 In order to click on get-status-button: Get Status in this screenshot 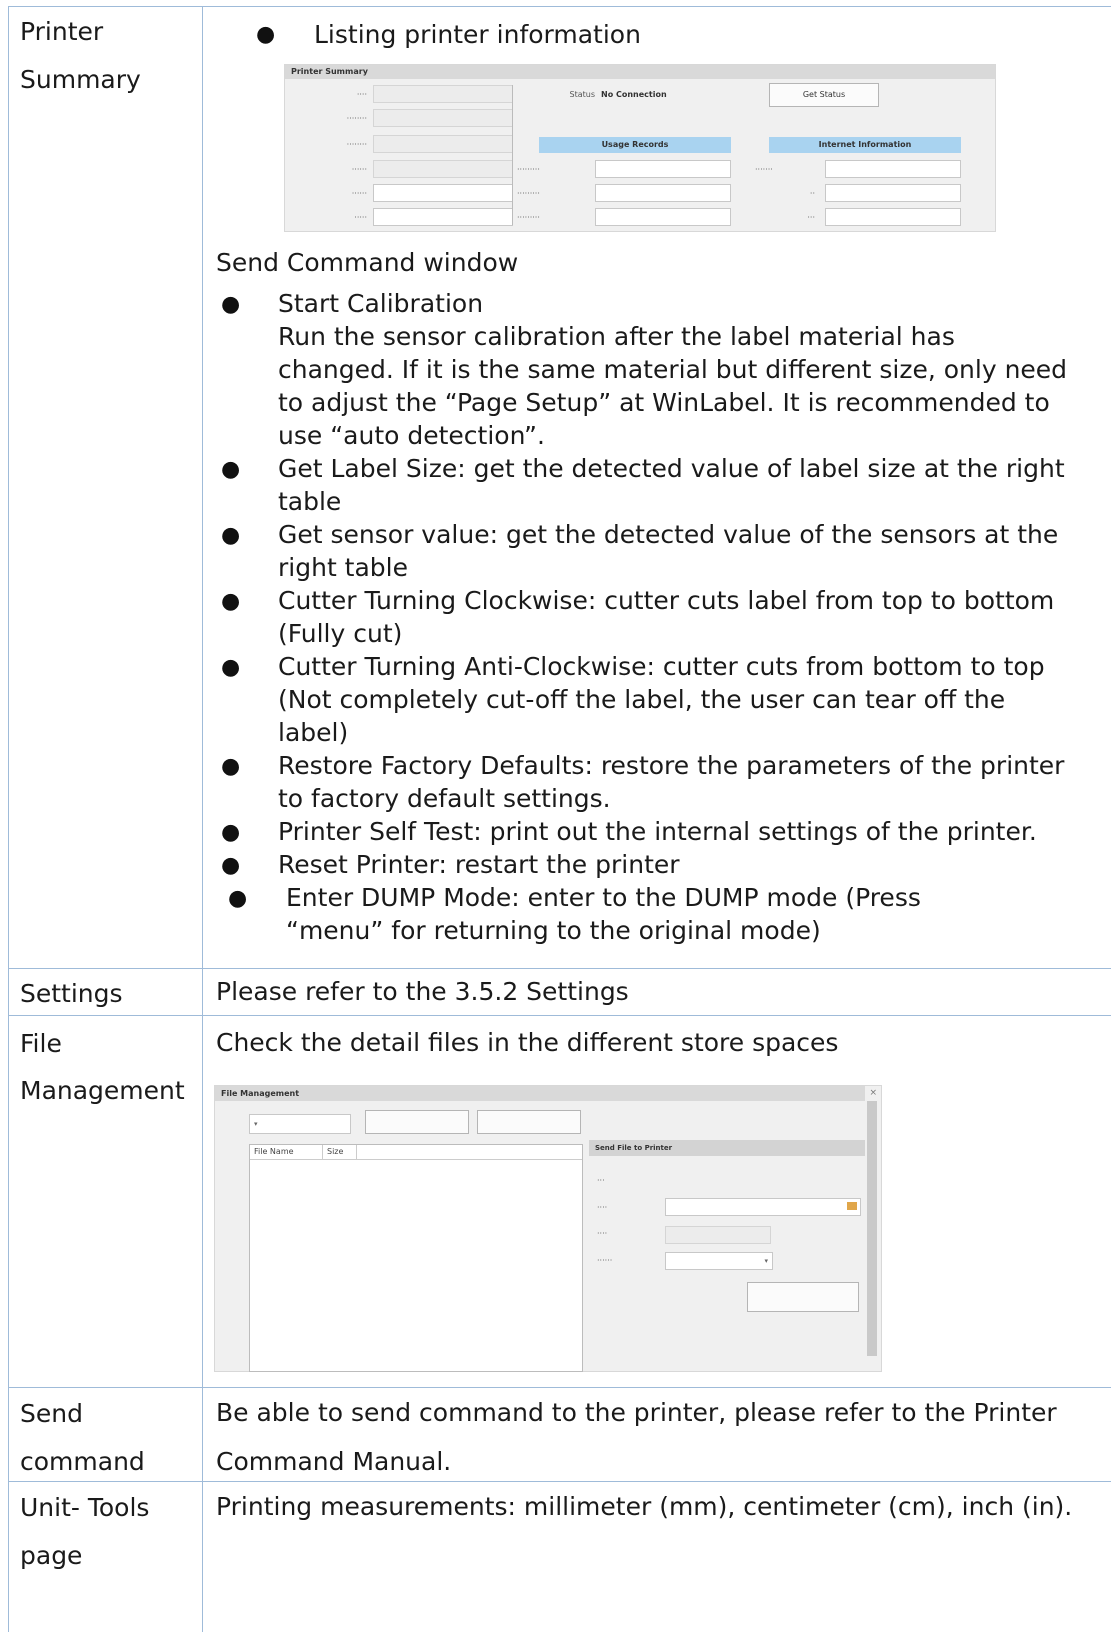, I will do `click(824, 95)`.